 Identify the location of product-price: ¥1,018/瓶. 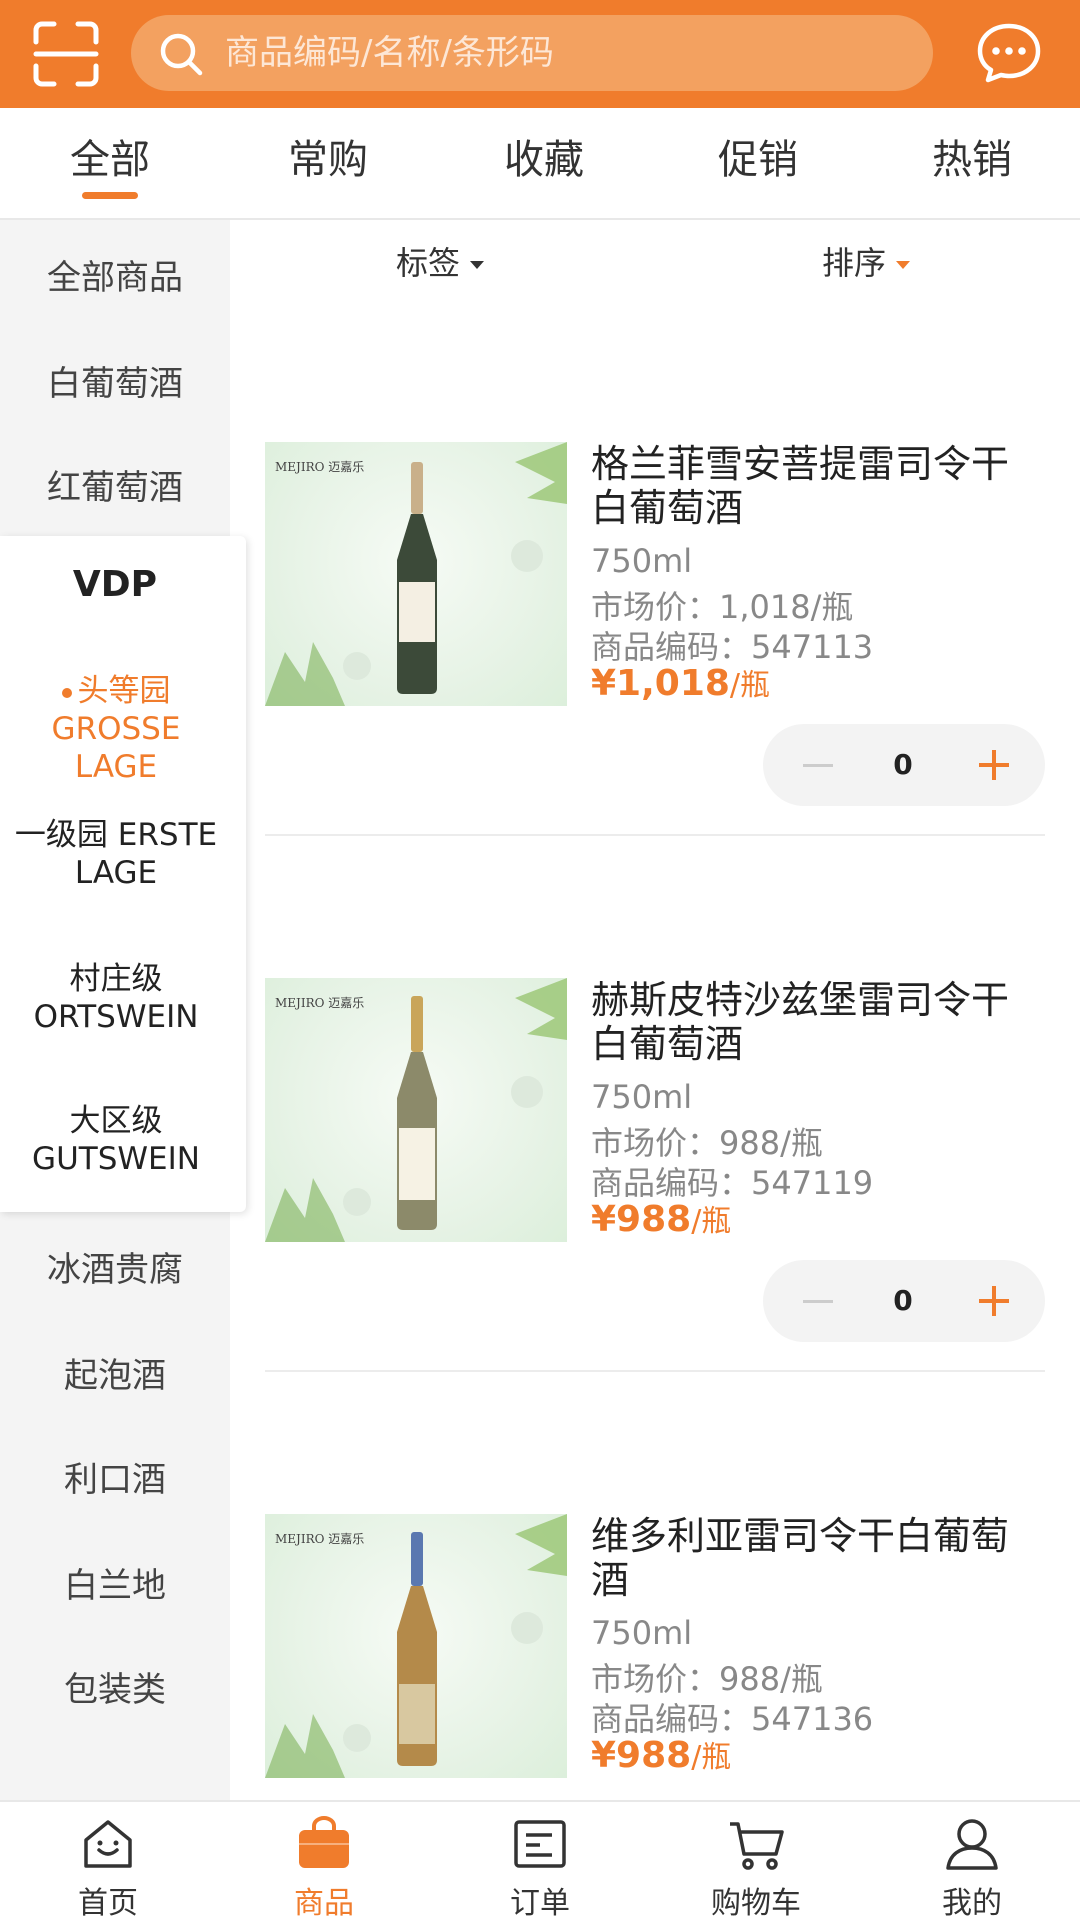
(681, 683).